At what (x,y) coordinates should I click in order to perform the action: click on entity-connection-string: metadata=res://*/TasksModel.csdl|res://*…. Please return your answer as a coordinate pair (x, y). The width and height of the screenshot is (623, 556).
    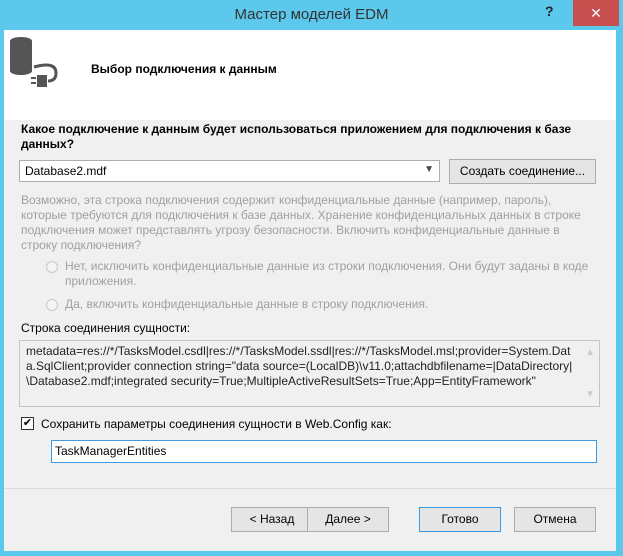
    Looking at the image, I should click on (309, 373).